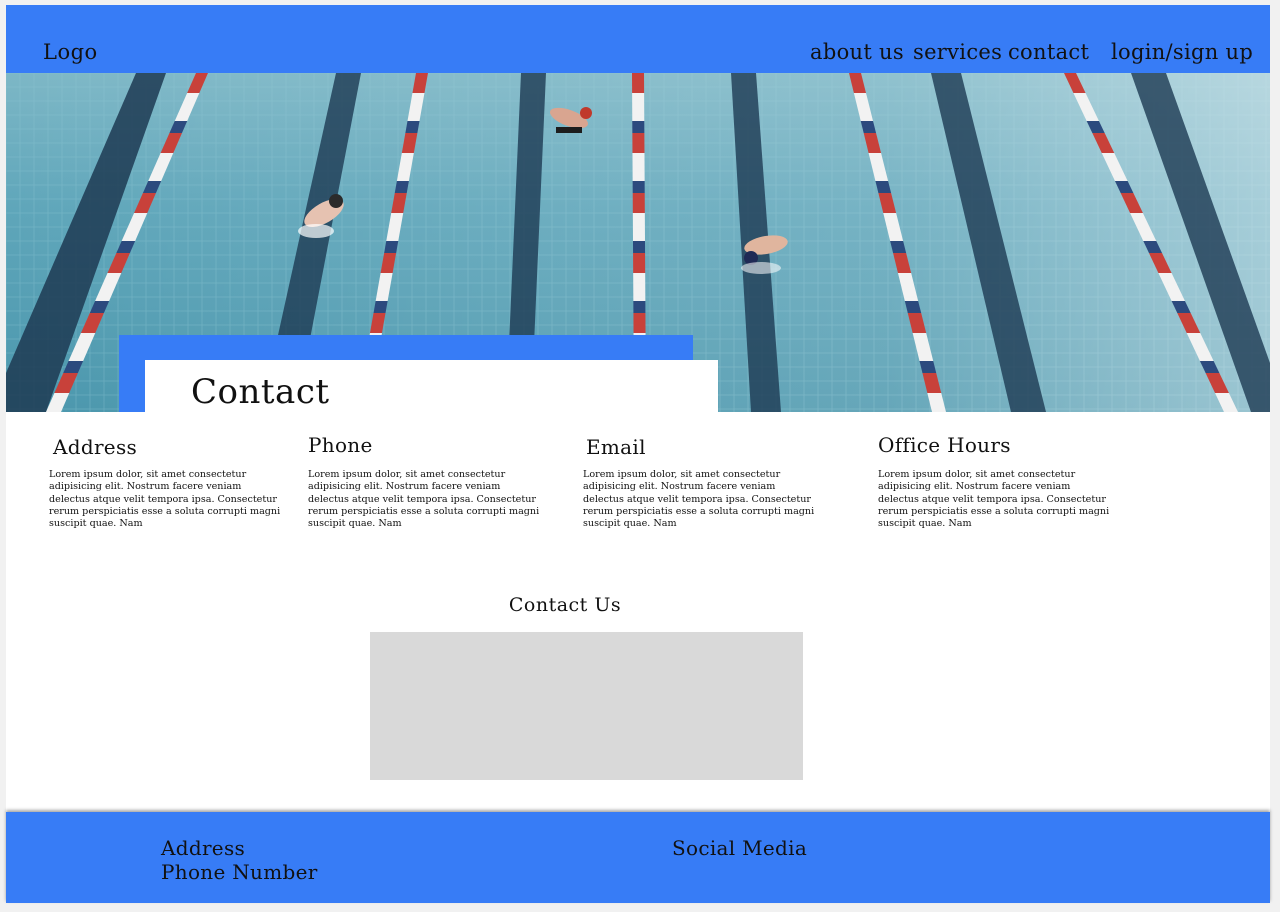 The height and width of the screenshot is (912, 1280). I want to click on nav-contact: contact, so click(1048, 52).